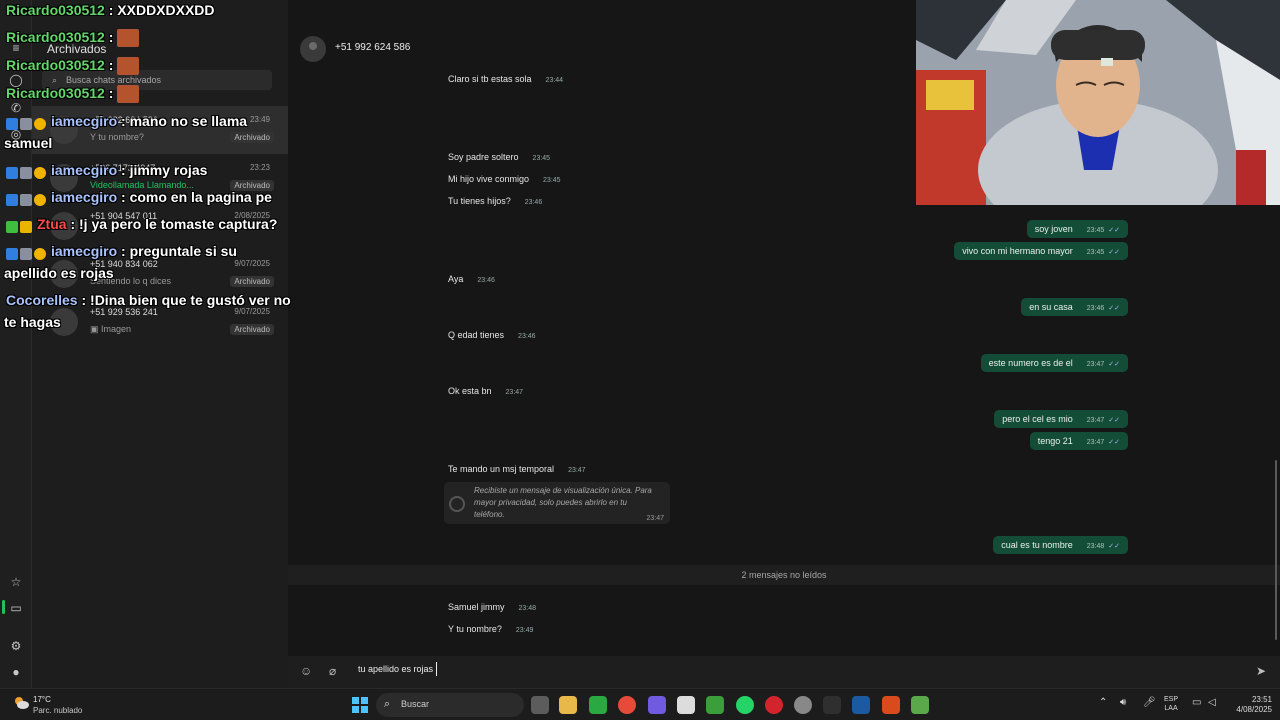  Describe the element at coordinates (568, 705) in the screenshot. I see `file-explorer-icon` at that location.